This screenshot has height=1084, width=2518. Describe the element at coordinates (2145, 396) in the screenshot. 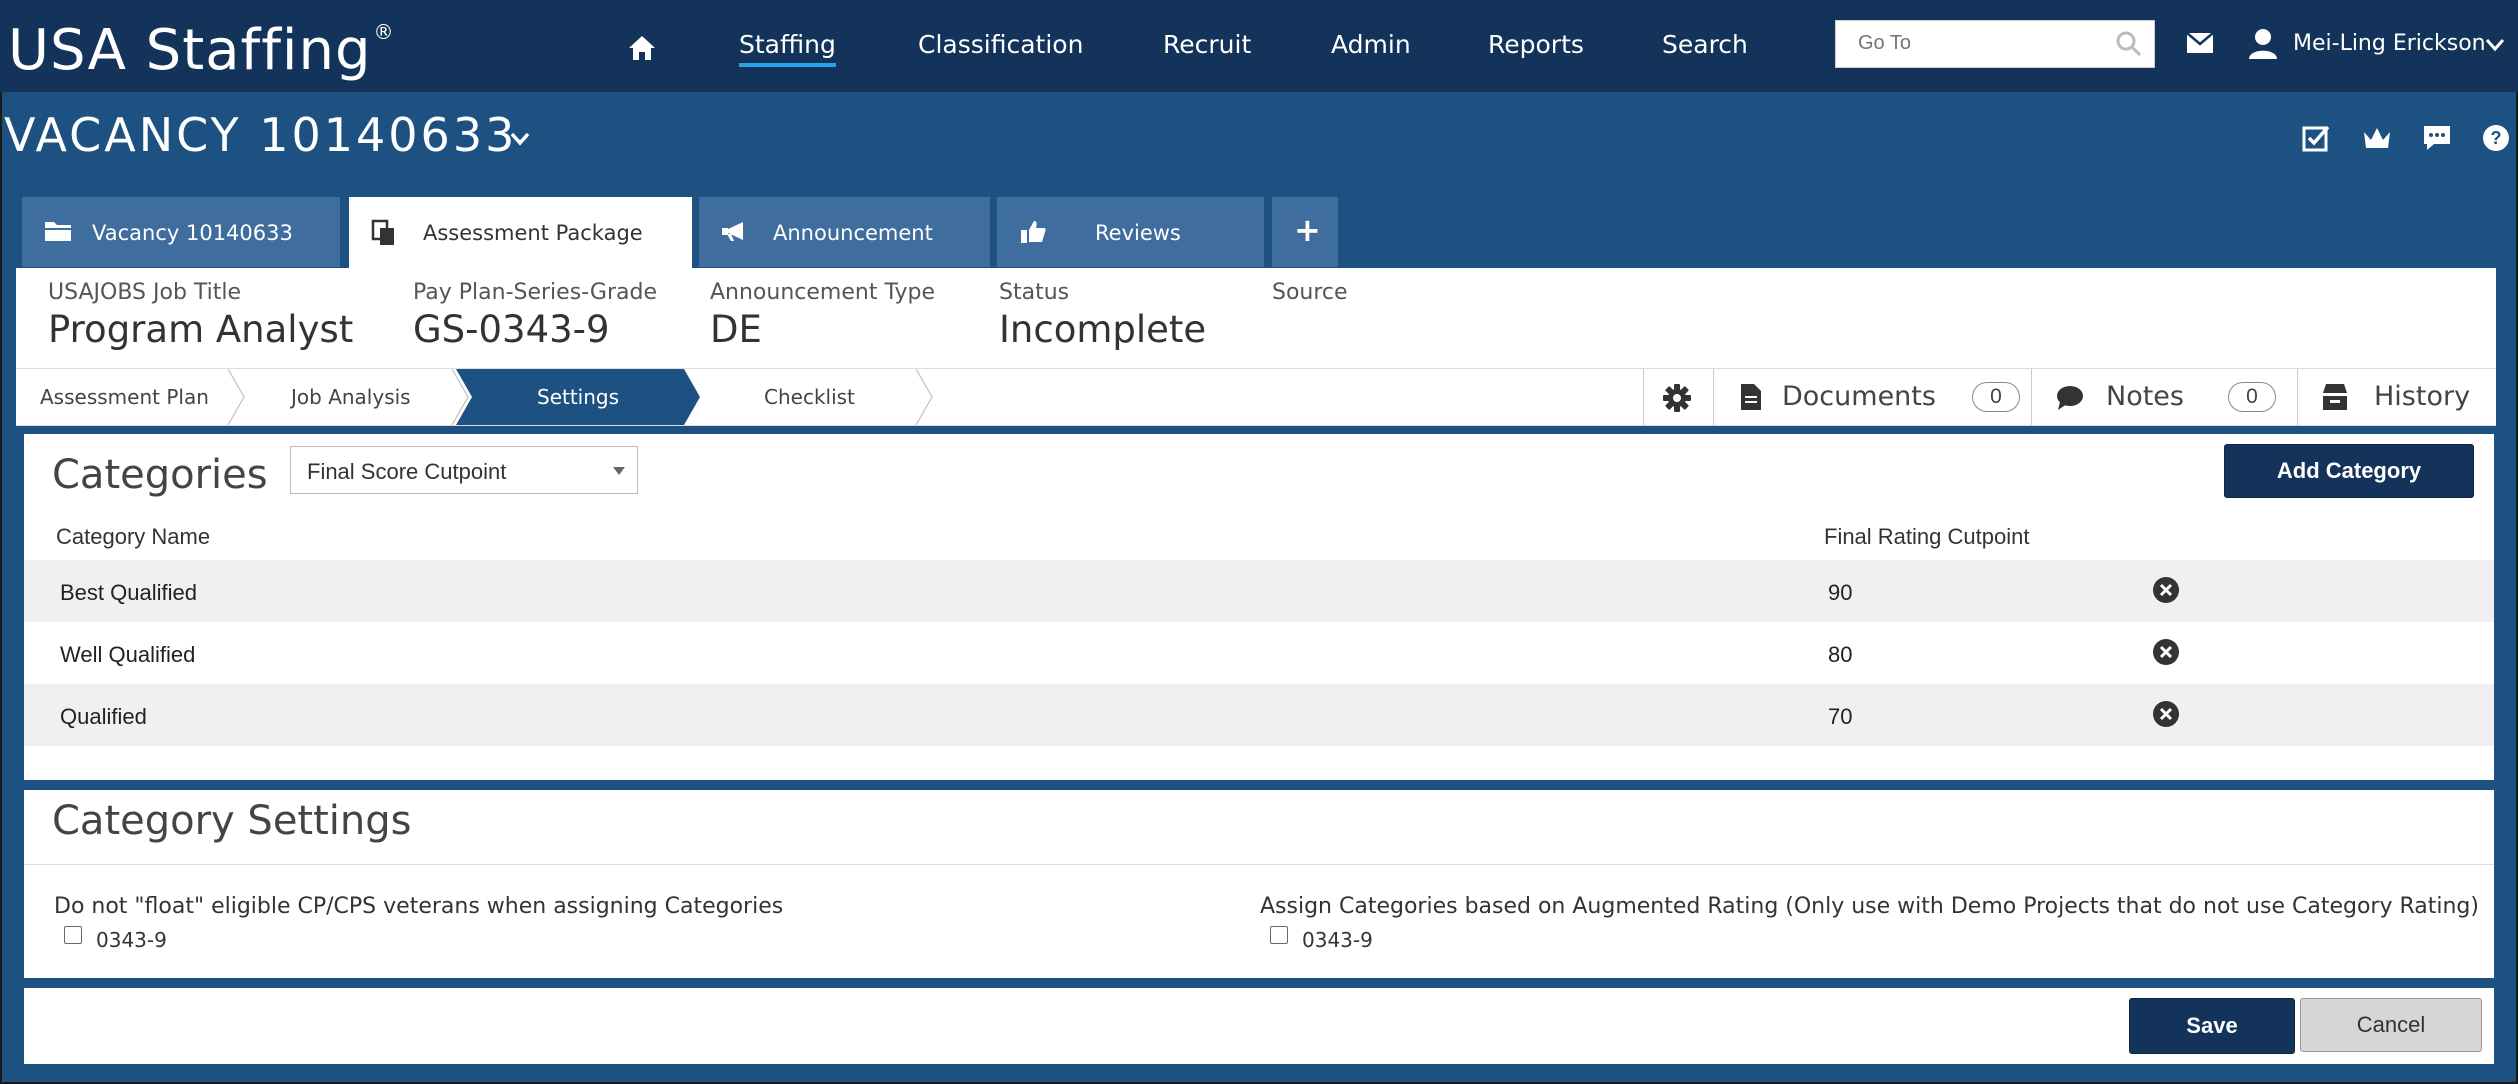

I see `notes-label: Notes` at that location.